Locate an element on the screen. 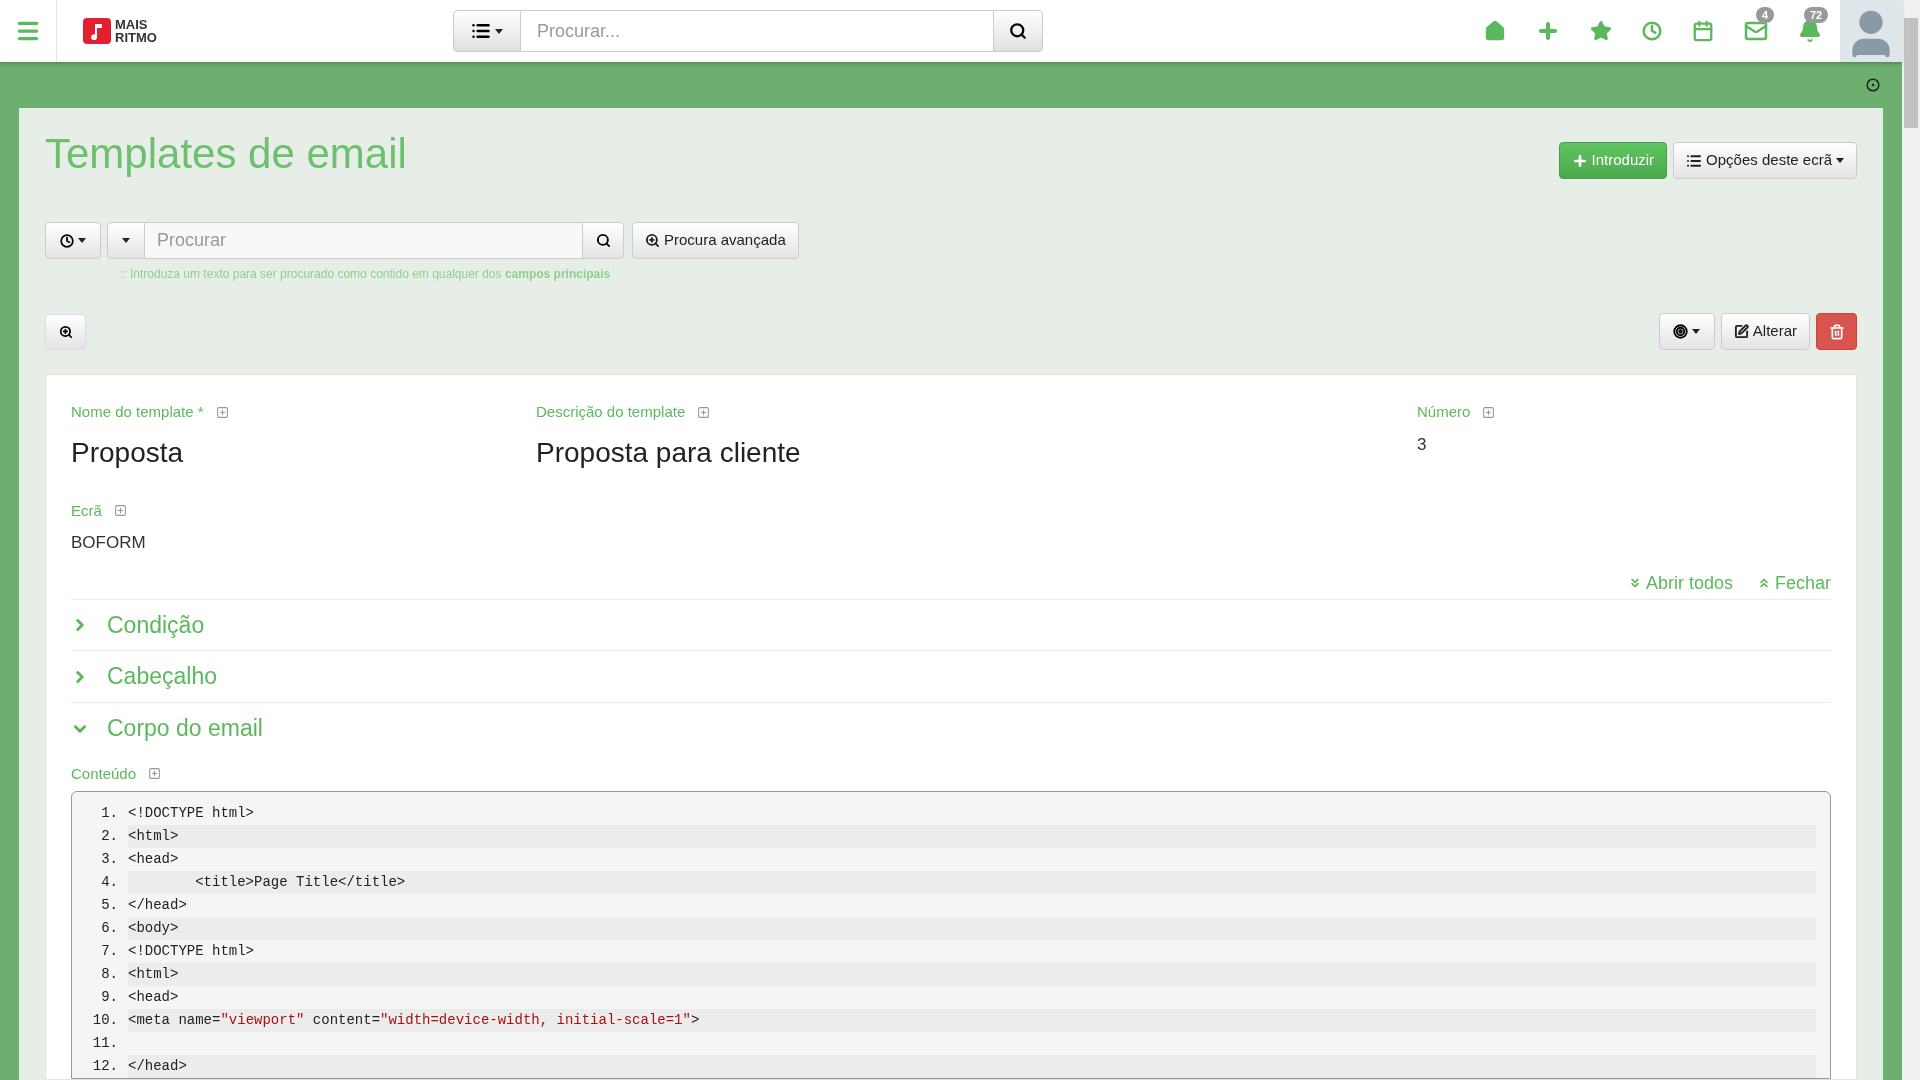 The width and height of the screenshot is (1920, 1080). accordion-section: Cabeçalho is located at coordinates (951, 677).